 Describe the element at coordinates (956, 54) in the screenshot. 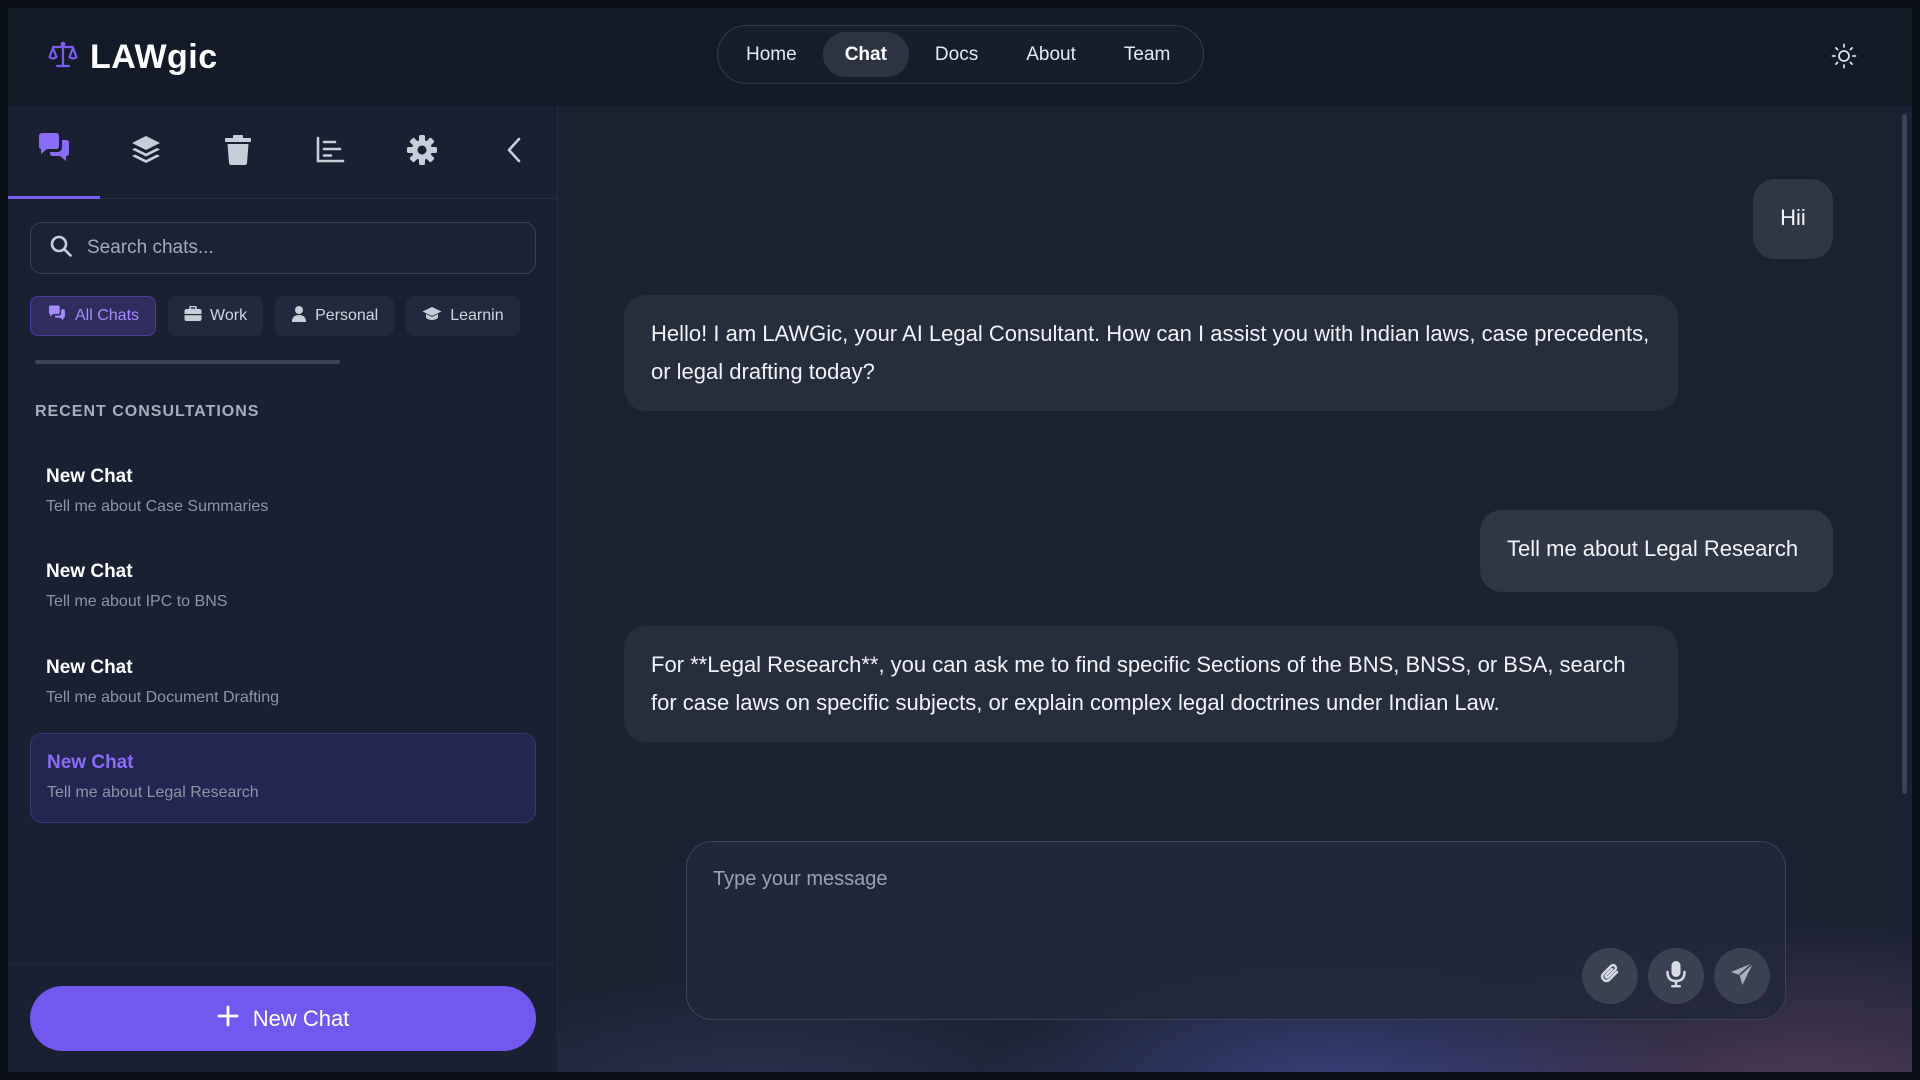

I see `nav-docs: Docs` at that location.